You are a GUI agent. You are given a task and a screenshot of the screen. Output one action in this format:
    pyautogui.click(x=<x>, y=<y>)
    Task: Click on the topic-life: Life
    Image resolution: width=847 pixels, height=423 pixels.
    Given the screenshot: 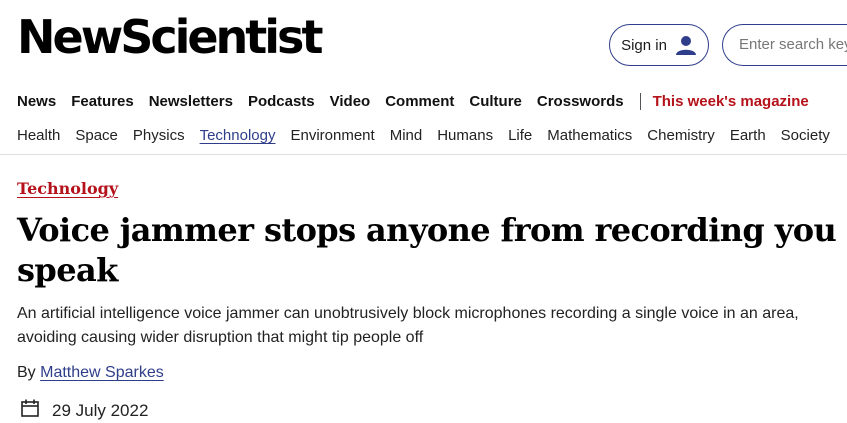 What is the action you would take?
    pyautogui.click(x=520, y=135)
    